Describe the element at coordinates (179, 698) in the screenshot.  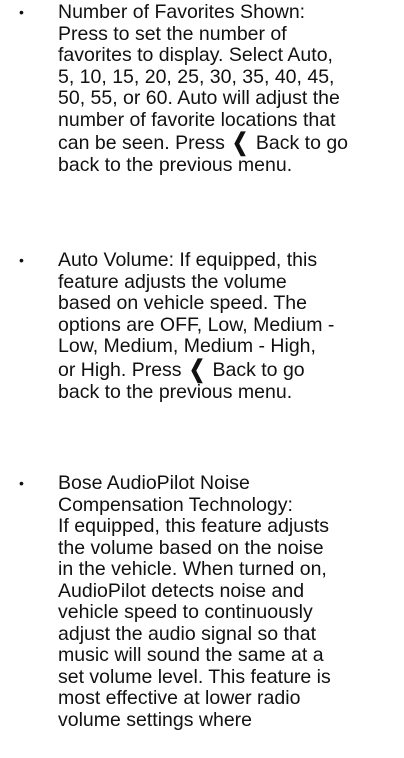
I see `item-text-line: most effective at lower radio` at that location.